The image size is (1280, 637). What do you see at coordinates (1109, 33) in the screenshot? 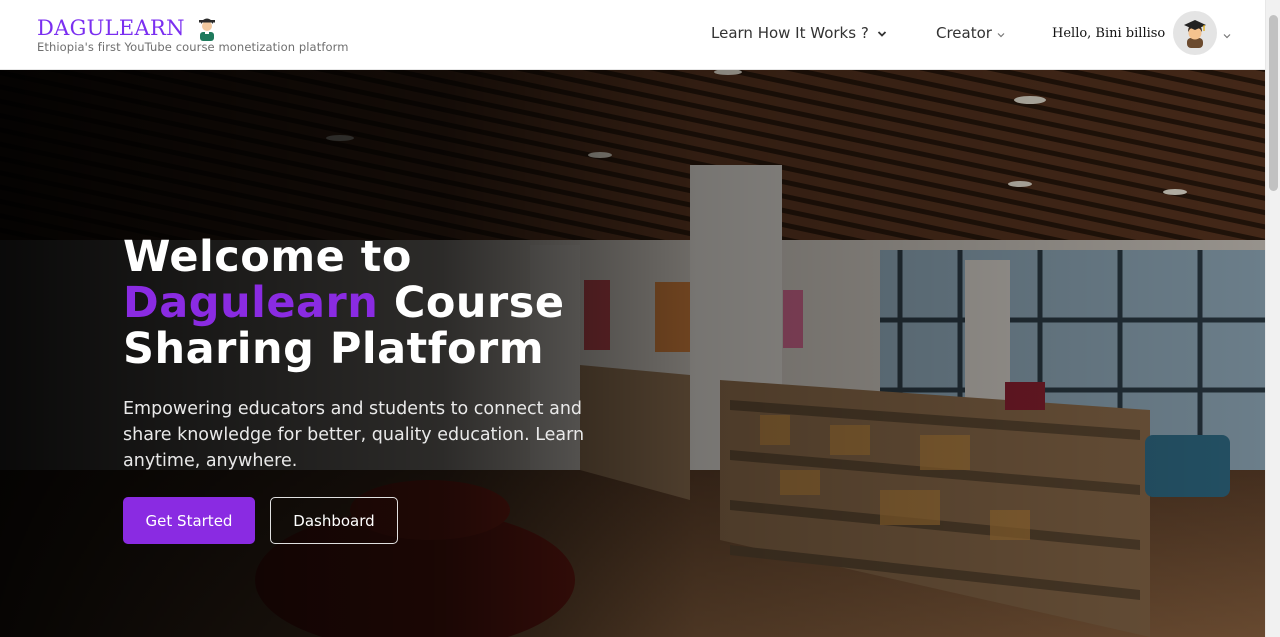
I see `user-greeting: Hello, Bini billiso` at bounding box center [1109, 33].